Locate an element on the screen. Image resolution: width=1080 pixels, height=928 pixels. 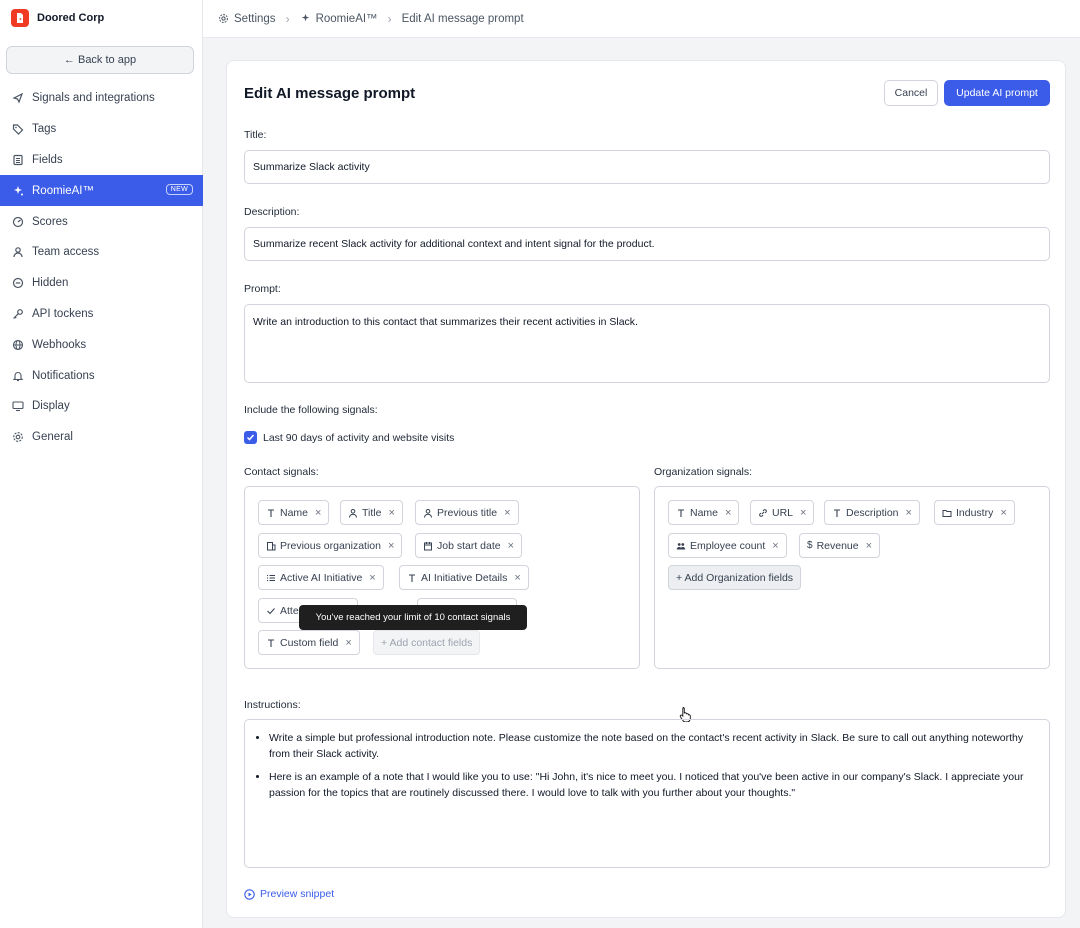
contact-chip-ai-initiative-details: AI Initiative Details × is located at coordinates (464, 577).